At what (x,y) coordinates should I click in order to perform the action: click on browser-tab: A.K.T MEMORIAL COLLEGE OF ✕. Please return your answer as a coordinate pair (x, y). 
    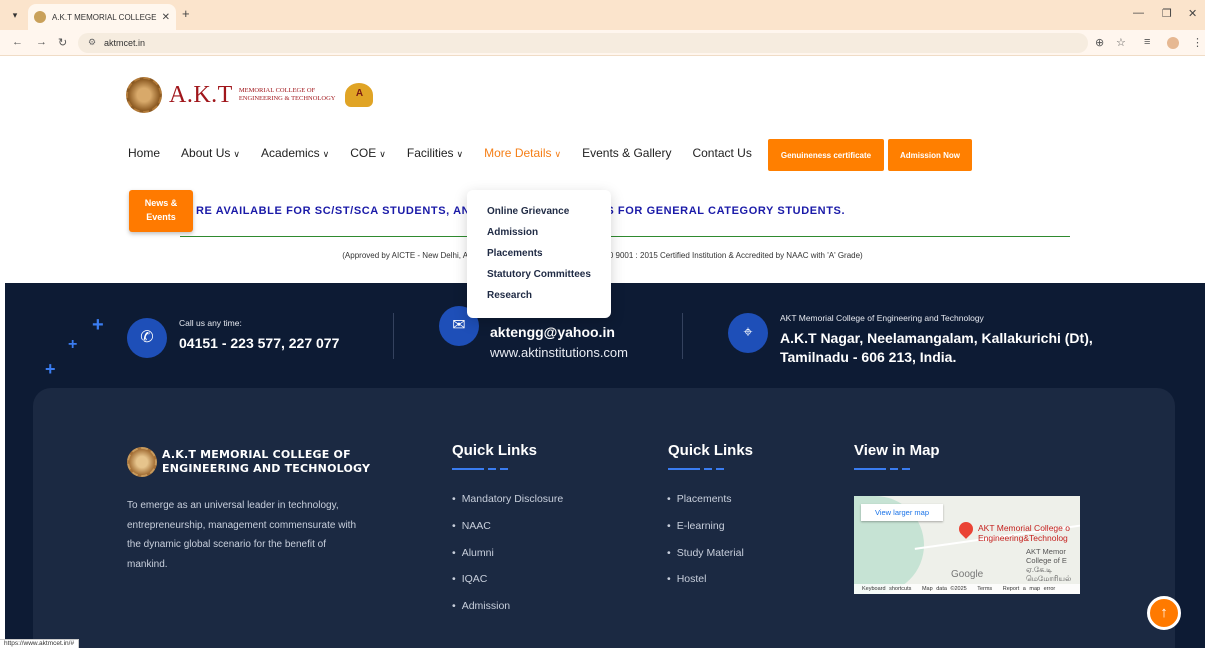
    Looking at the image, I should click on (102, 17).